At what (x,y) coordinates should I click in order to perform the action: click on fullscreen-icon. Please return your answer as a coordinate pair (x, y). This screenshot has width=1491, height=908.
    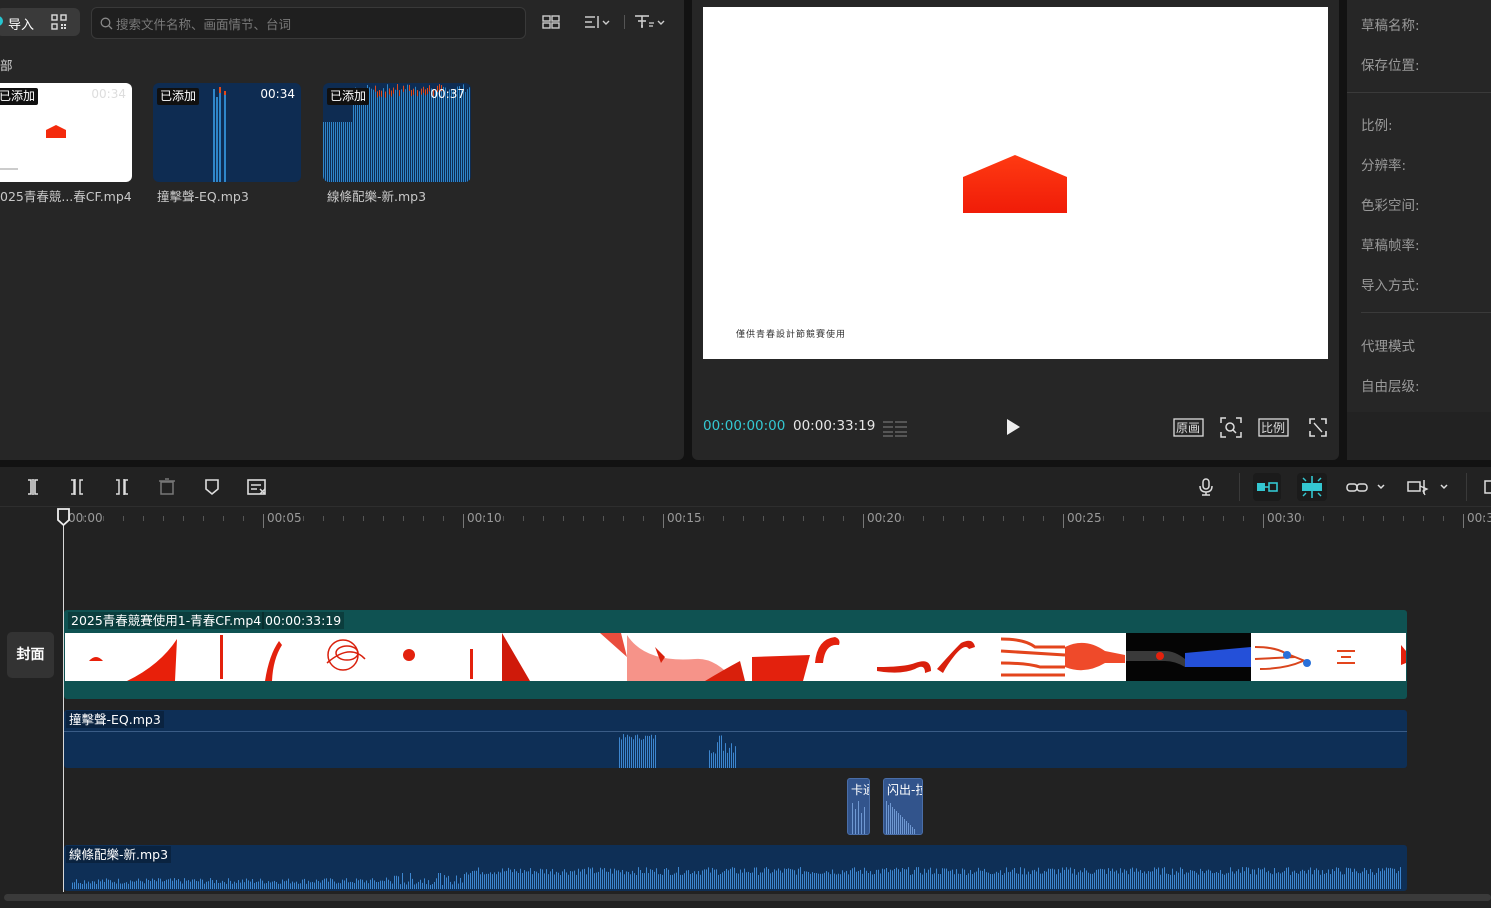
    Looking at the image, I should click on (1318, 427).